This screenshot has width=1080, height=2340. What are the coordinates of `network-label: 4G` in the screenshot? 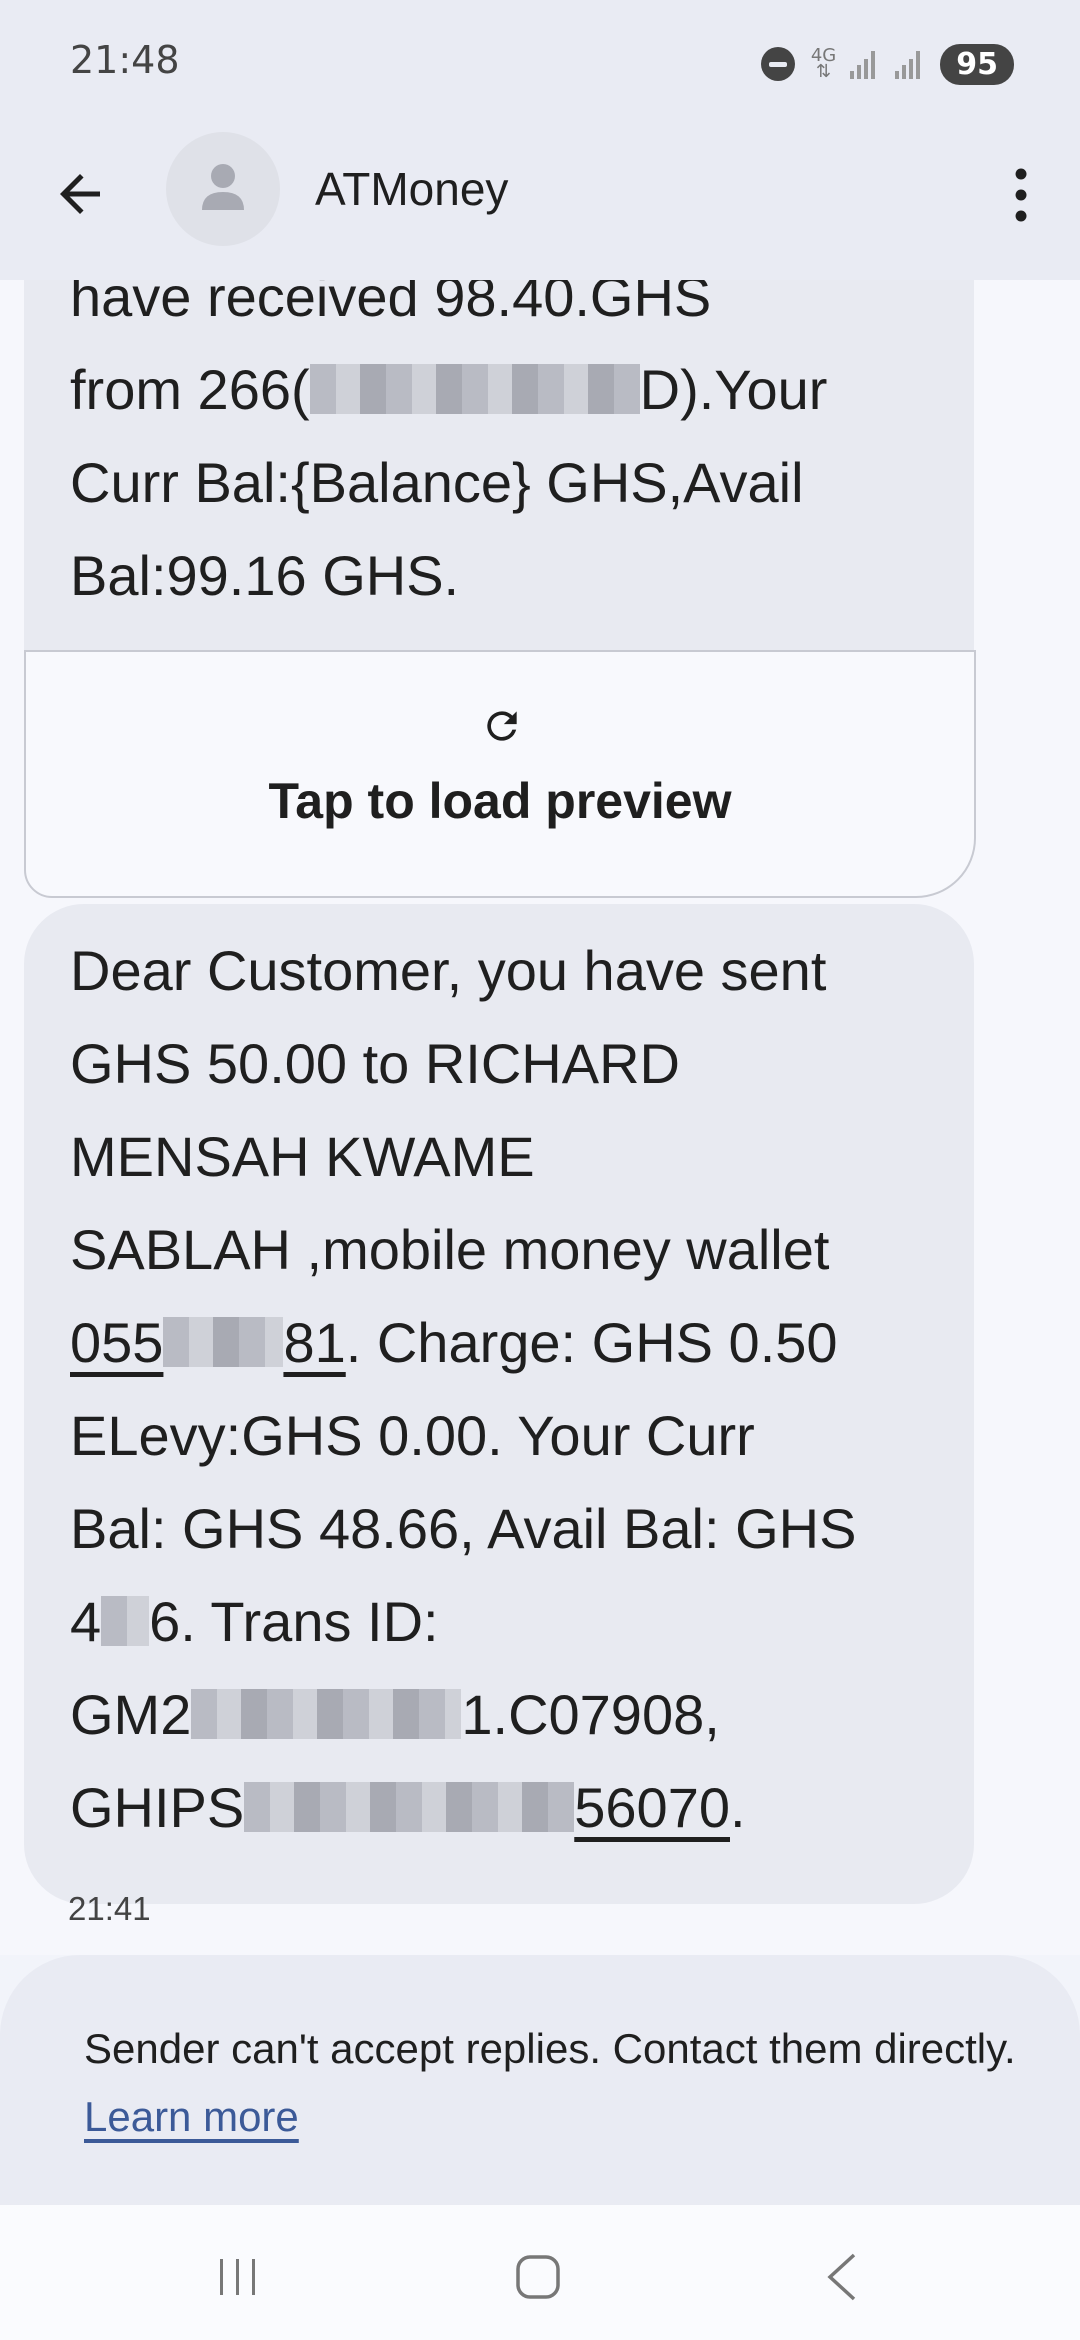 It's located at (823, 55).